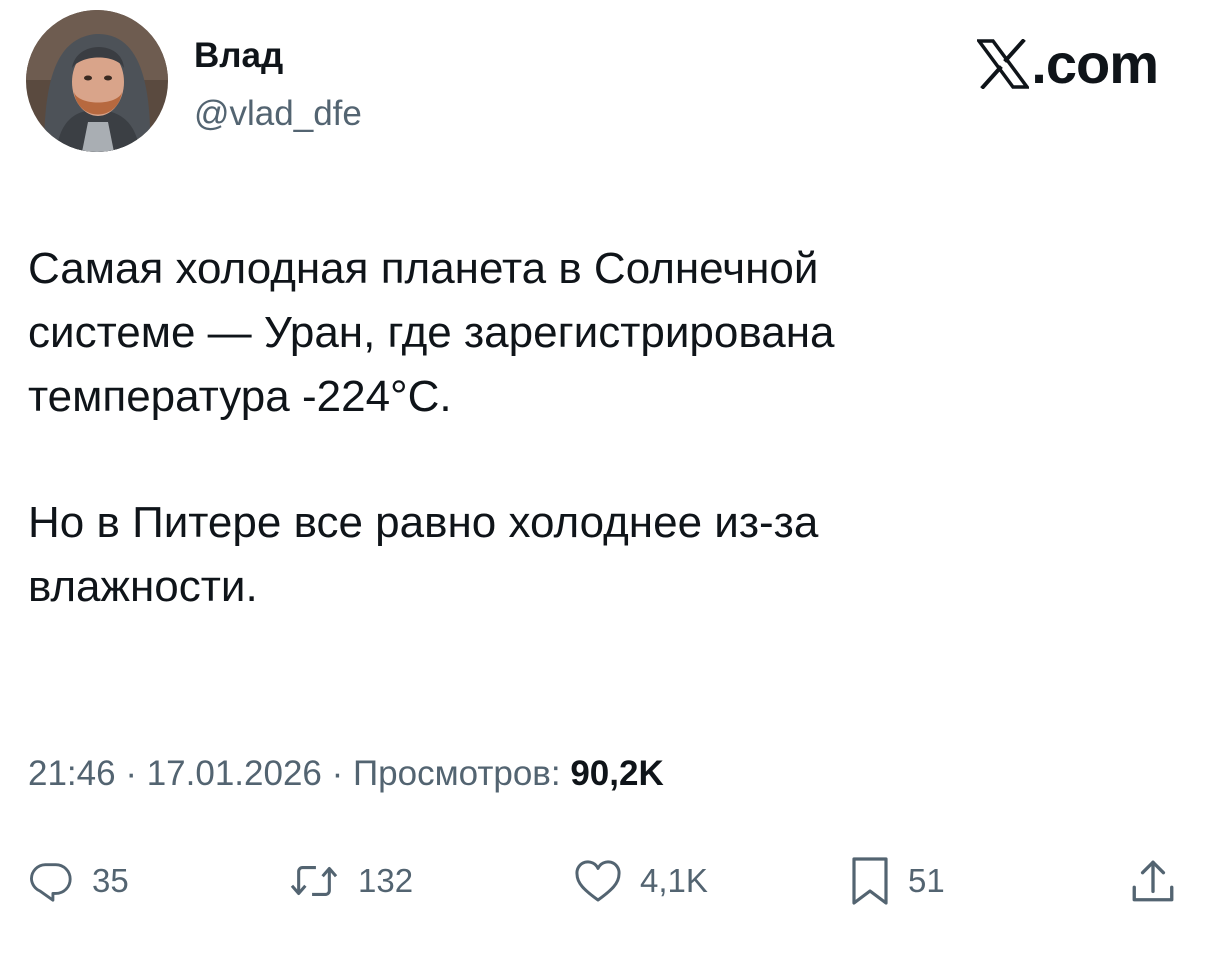 The height and width of the screenshot is (956, 1206). I want to click on reply-count: 35, so click(110, 880).